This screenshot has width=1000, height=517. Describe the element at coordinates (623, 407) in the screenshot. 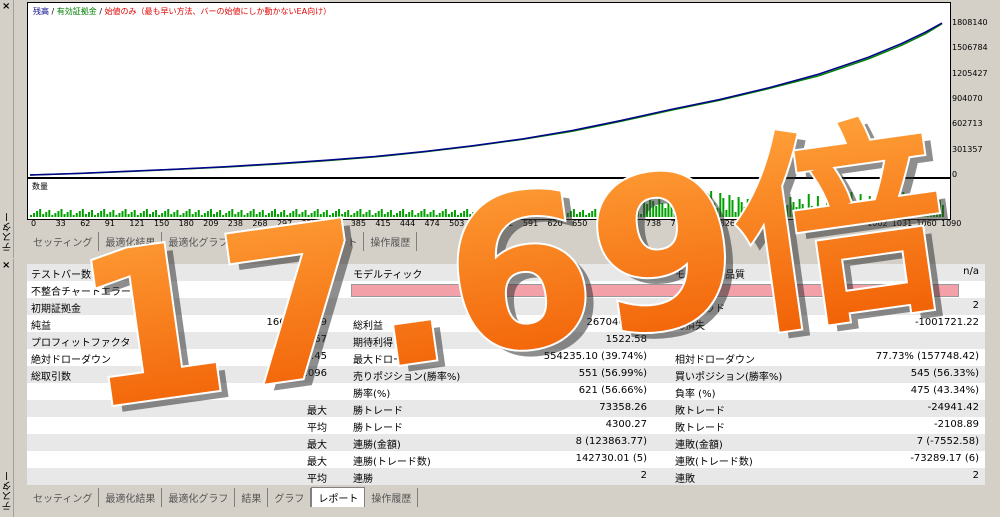

I see `report-value: 73358.26` at that location.